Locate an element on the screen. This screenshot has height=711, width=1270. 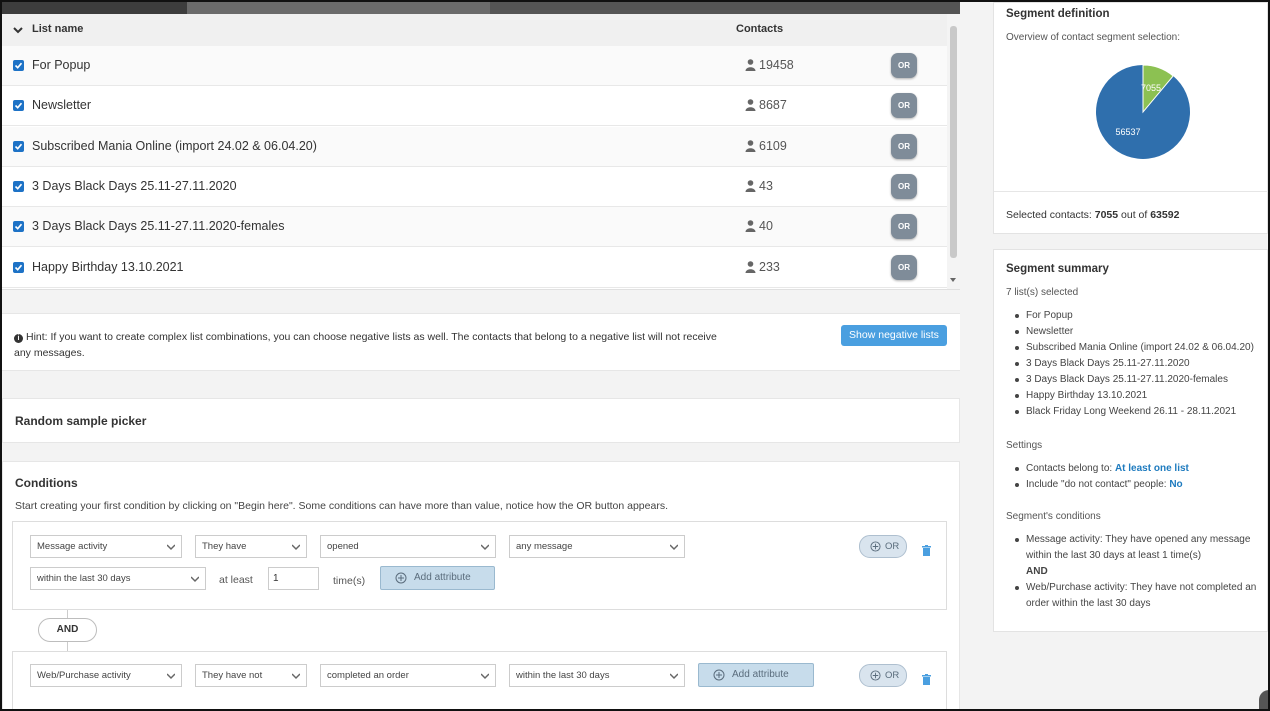
segment-pie-chart: 7055 56537 is located at coordinates (1143, 111).